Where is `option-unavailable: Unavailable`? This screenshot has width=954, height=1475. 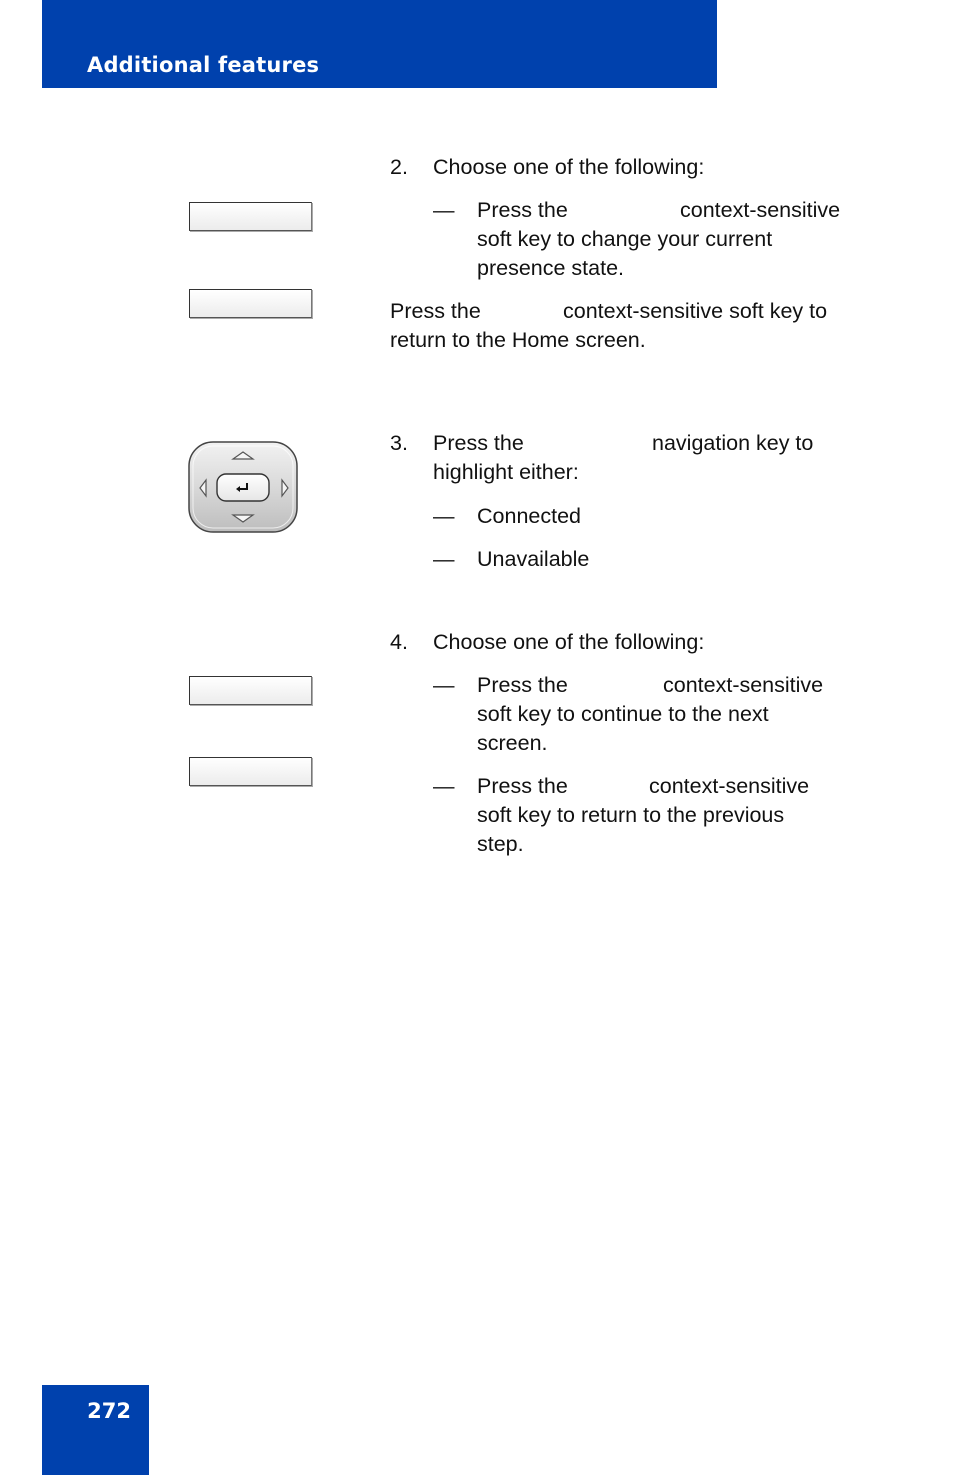 option-unavailable: Unavailable is located at coordinates (533, 559).